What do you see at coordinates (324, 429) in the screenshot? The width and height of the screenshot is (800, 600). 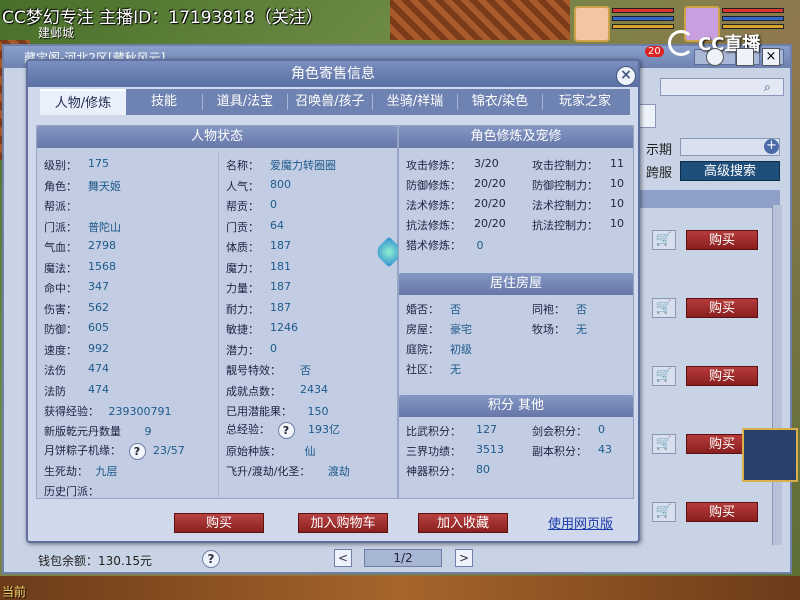 I see `total-exp-value: 193亿` at bounding box center [324, 429].